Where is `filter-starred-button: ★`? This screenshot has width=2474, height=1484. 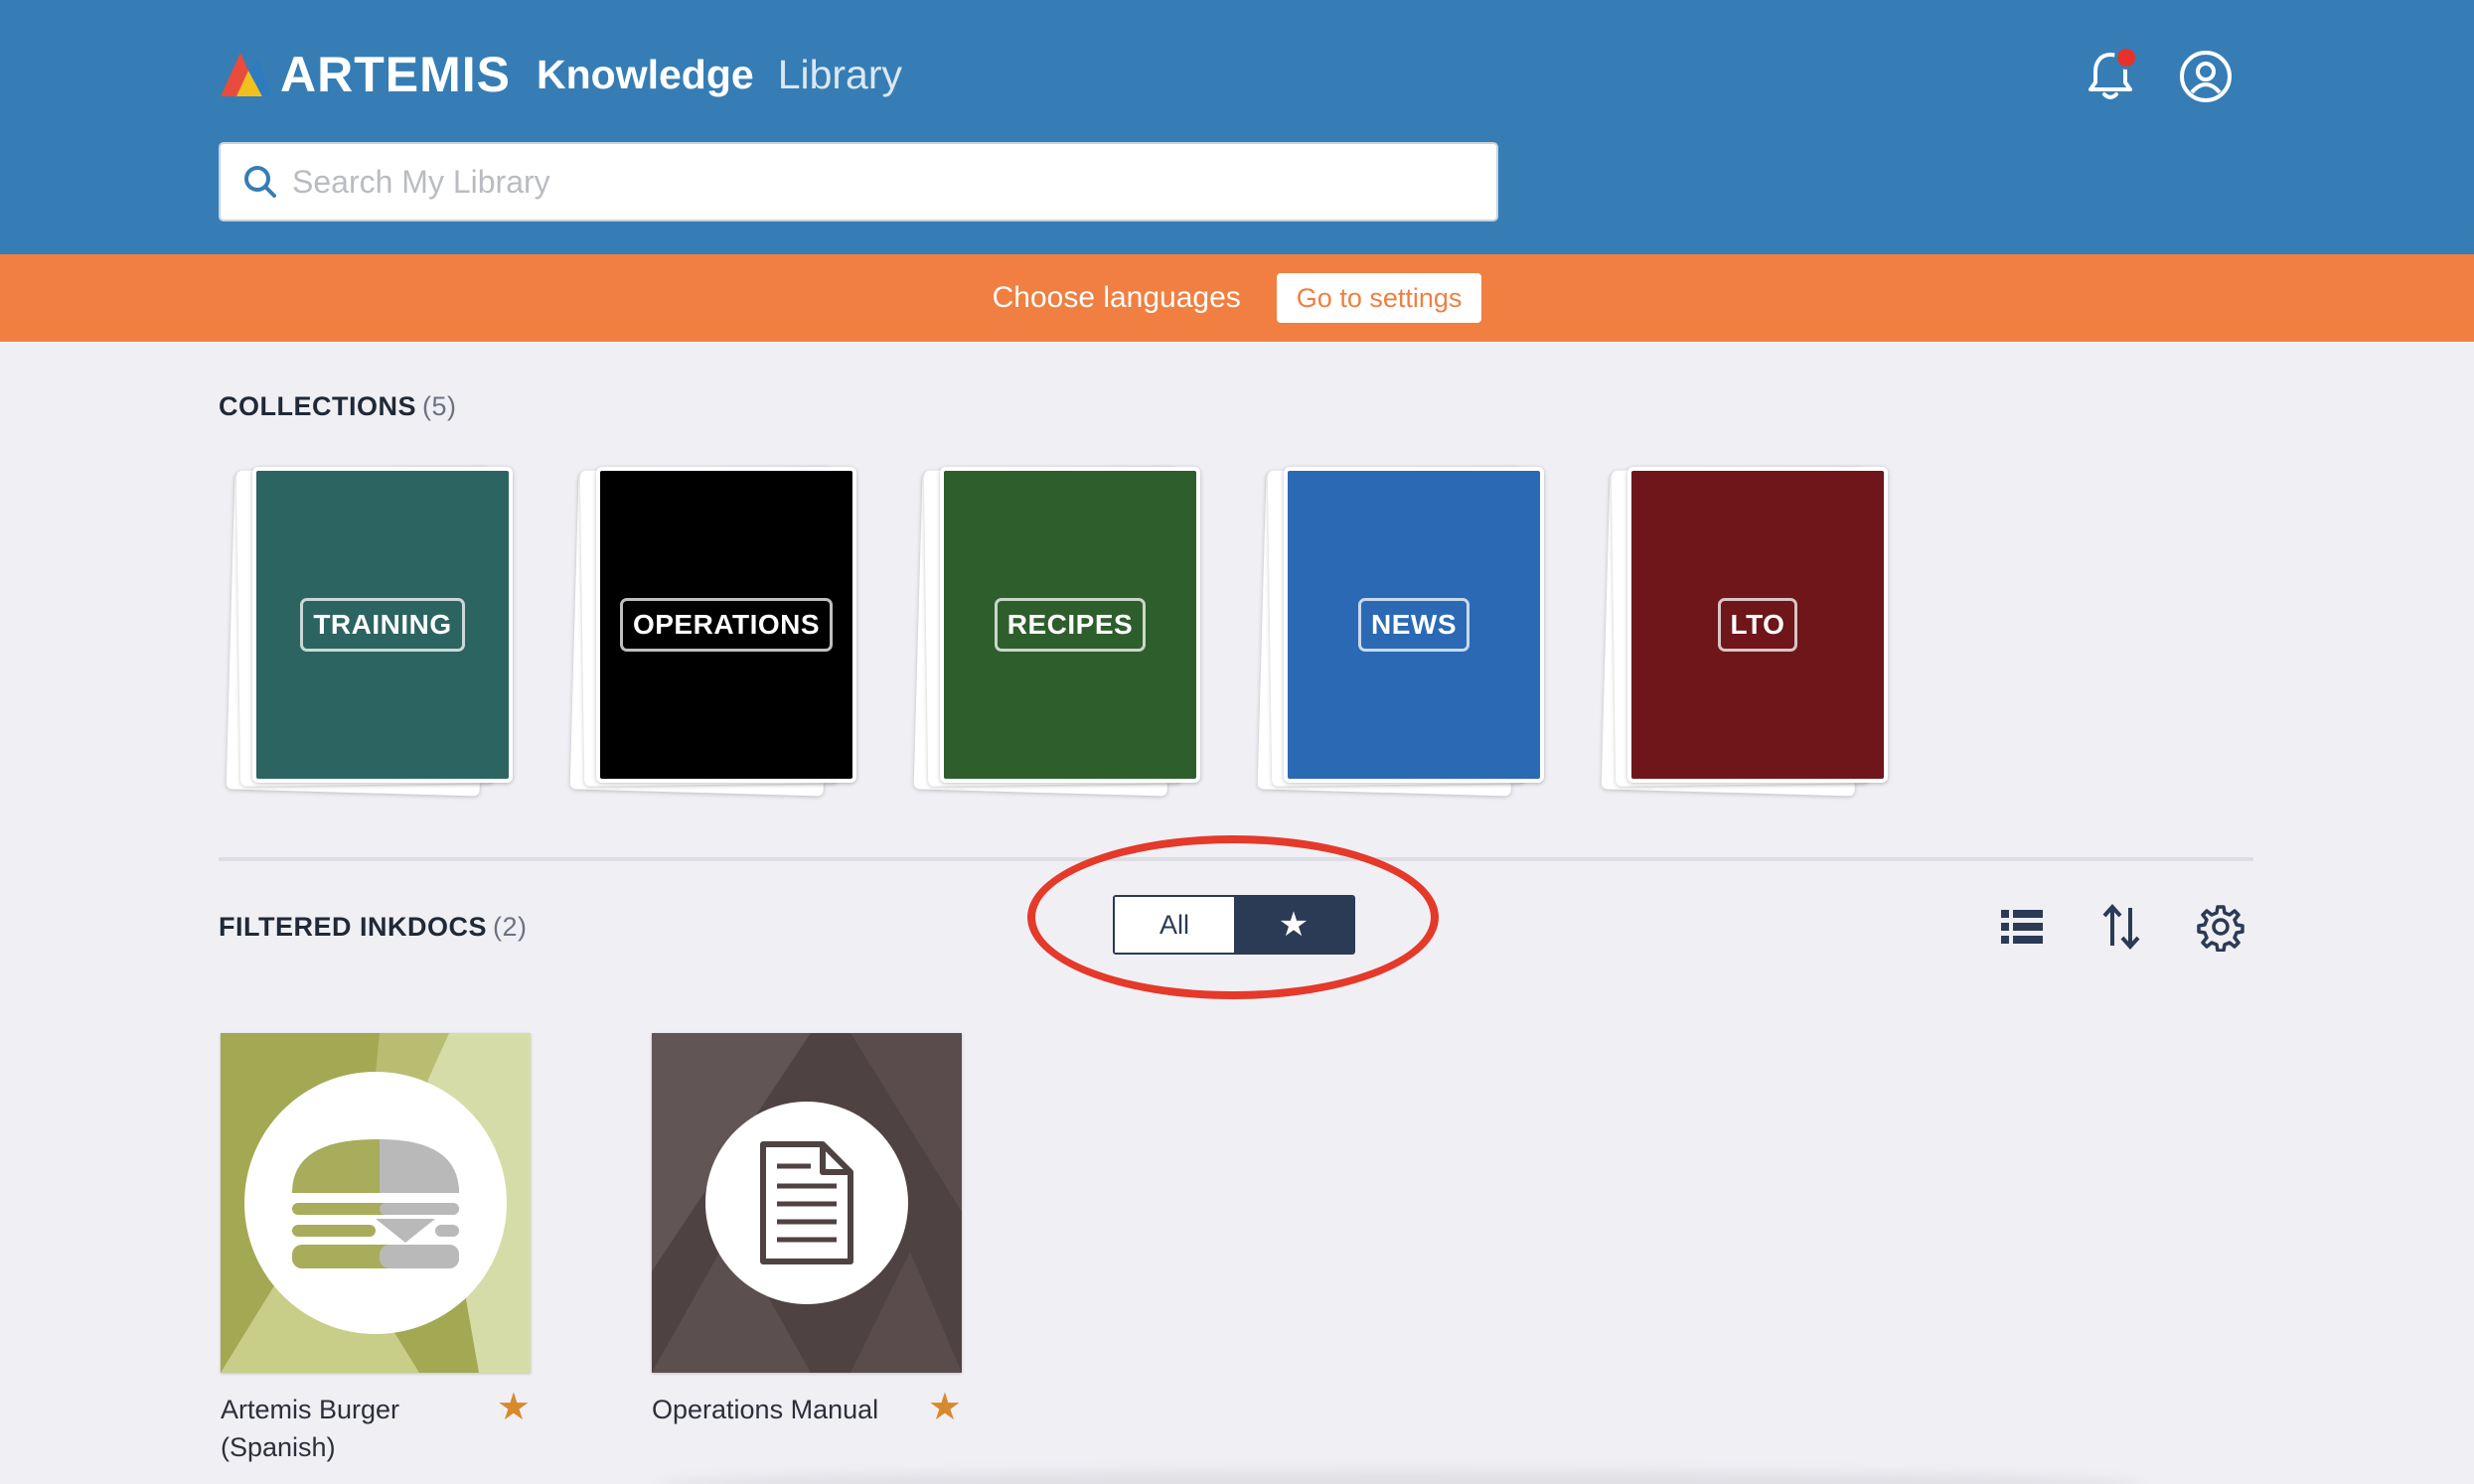
filter-starred-button: ★ is located at coordinates (1293, 925).